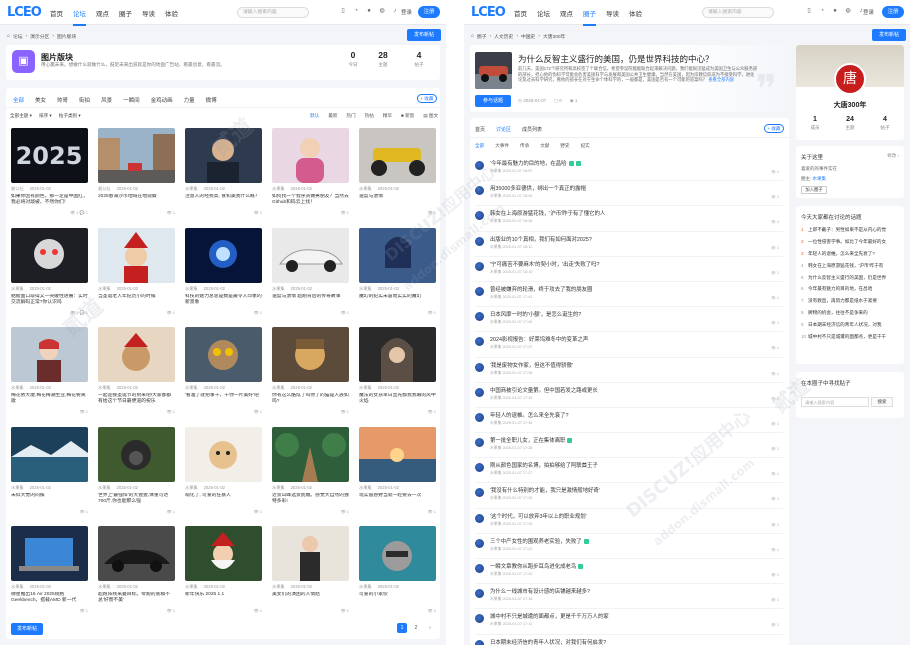 This screenshot has width=910, height=645. Describe the element at coordinates (544, 466) in the screenshot. I see `thread-title-text: 刚从颜色国家的名博，拍拍够给了阿联酋王子` at that location.